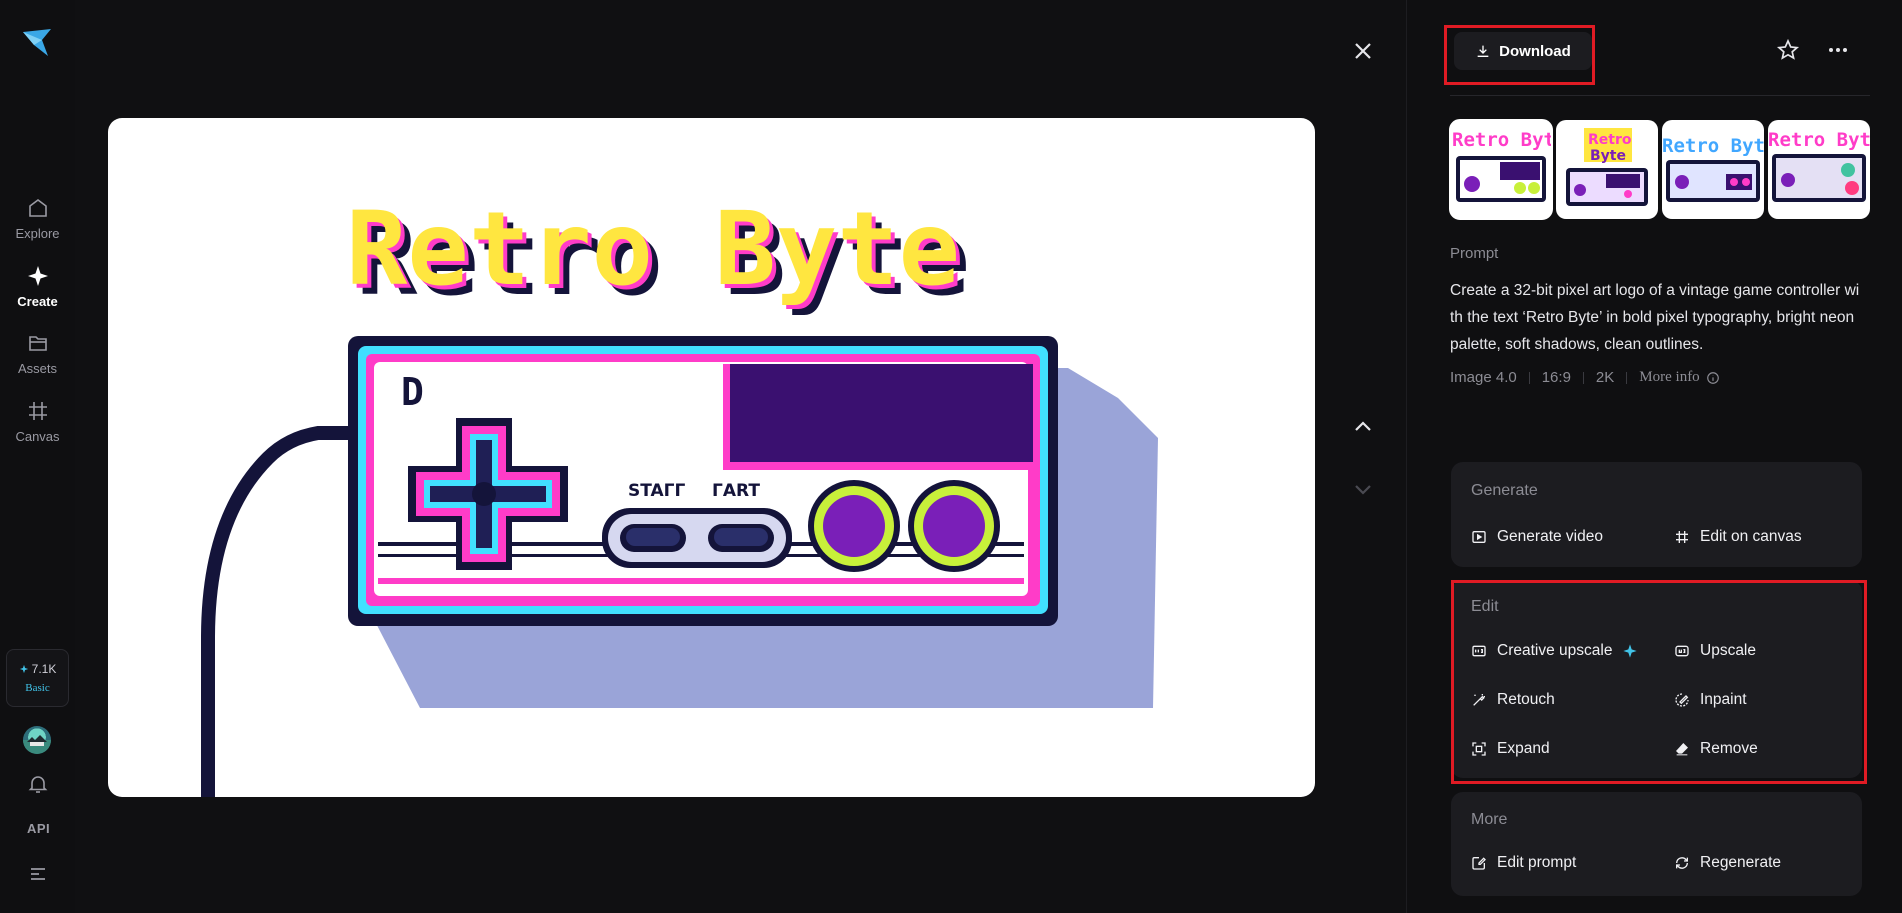  What do you see at coordinates (1682, 651) in the screenshot?
I see `upscale-icon` at bounding box center [1682, 651].